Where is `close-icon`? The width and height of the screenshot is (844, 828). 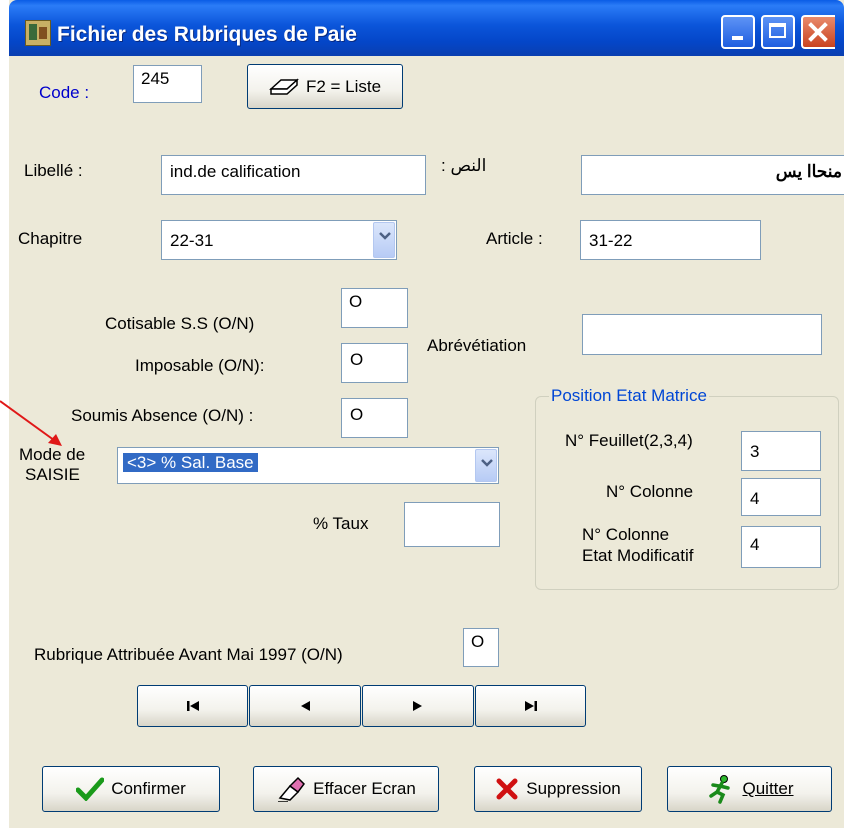 close-icon is located at coordinates (818, 32).